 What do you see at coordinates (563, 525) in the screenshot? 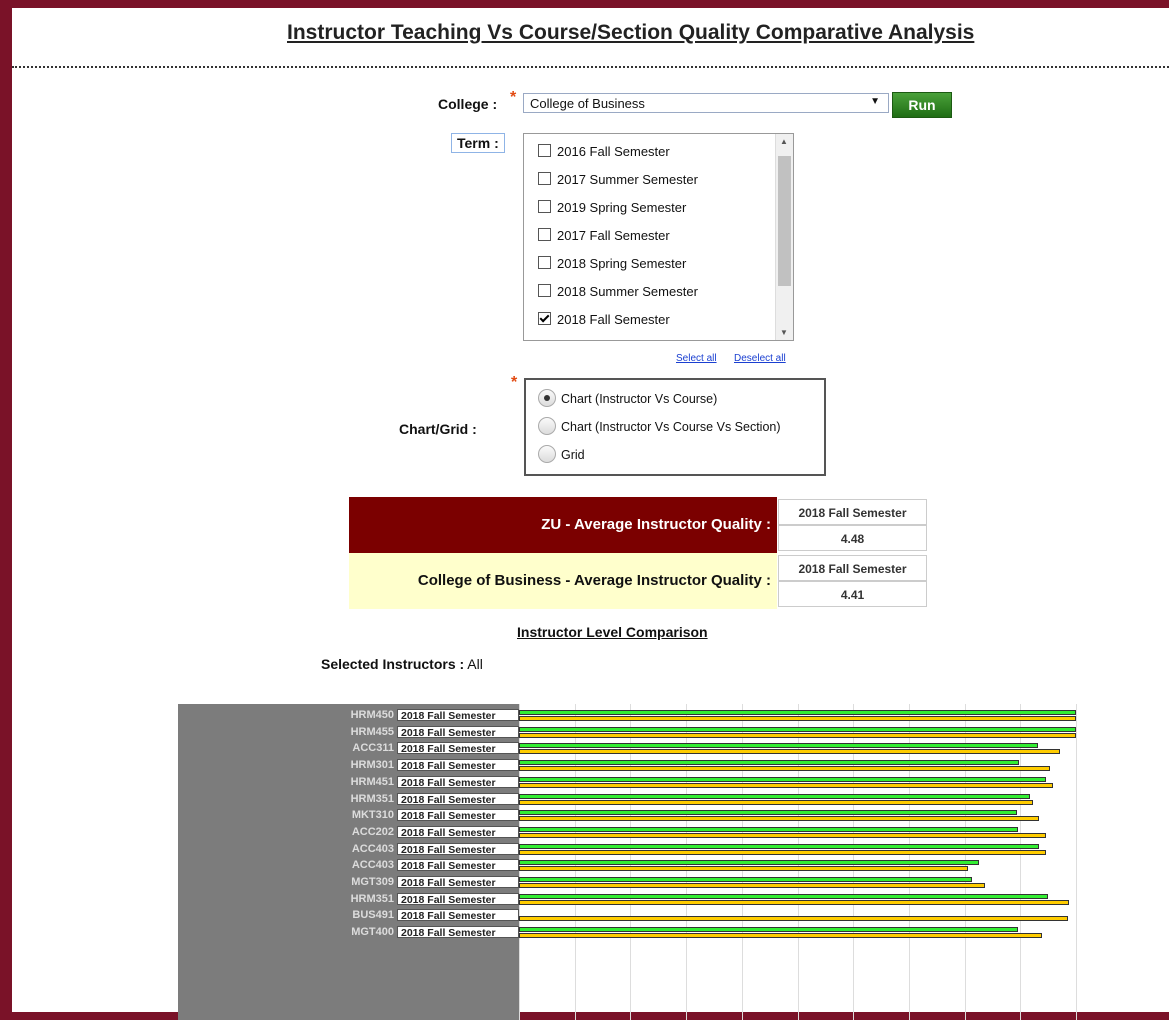
I see `average-label: ZU - Average Instructor Quality :` at bounding box center [563, 525].